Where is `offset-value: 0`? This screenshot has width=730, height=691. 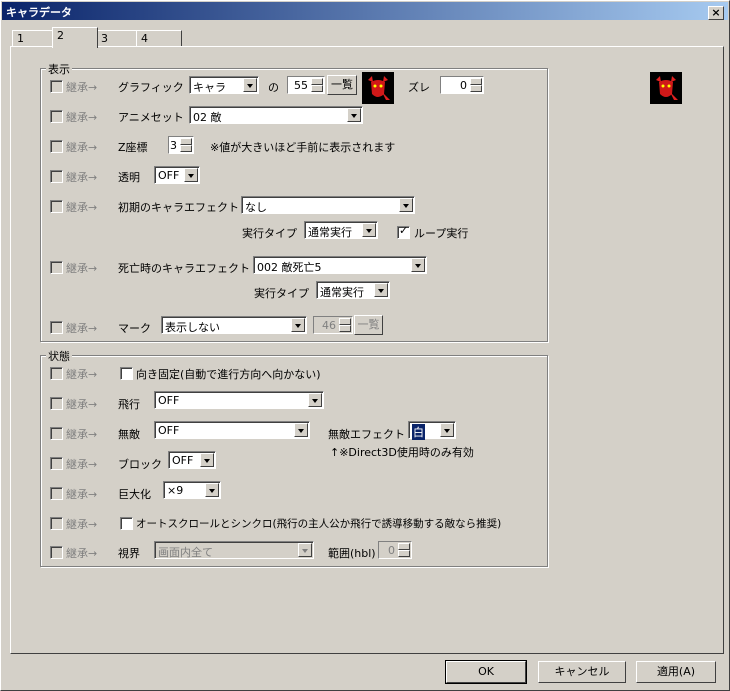 offset-value: 0 is located at coordinates (463, 85).